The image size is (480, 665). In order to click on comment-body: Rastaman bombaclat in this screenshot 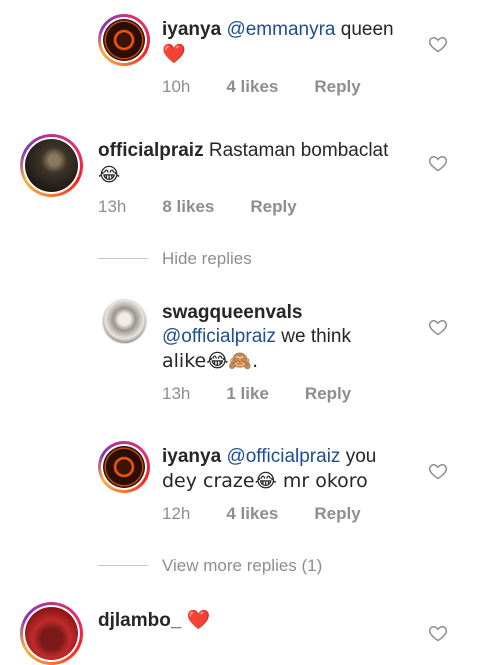, I will do `click(298, 150)`.